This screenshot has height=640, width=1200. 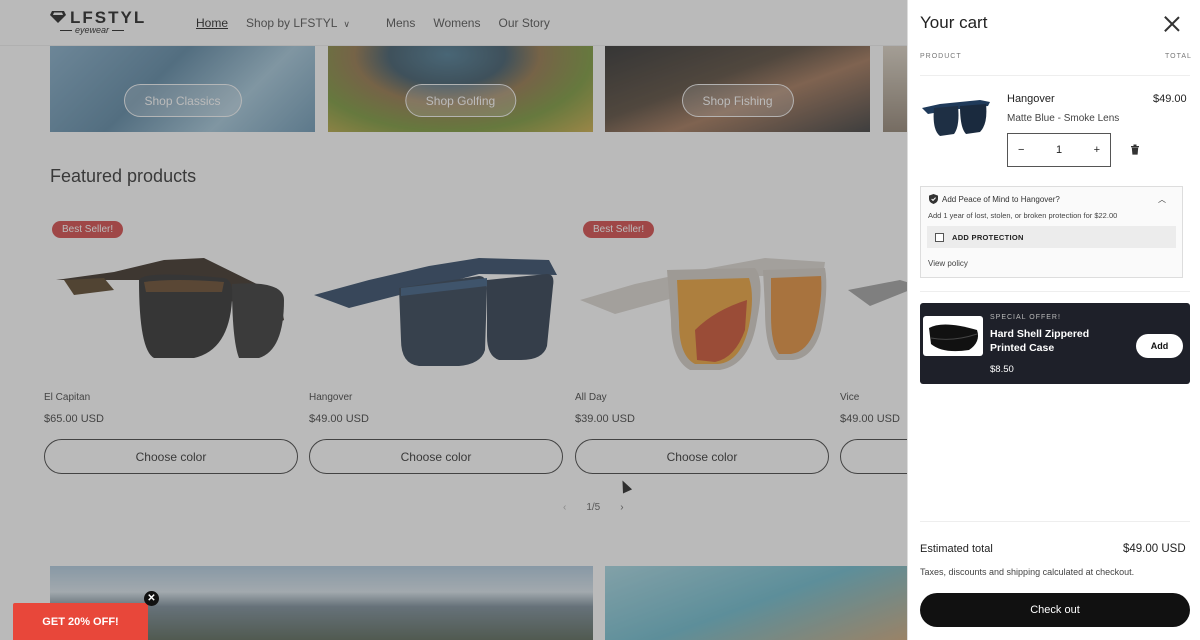 I want to click on estimated-total-label: Estimated total, so click(x=956, y=549).